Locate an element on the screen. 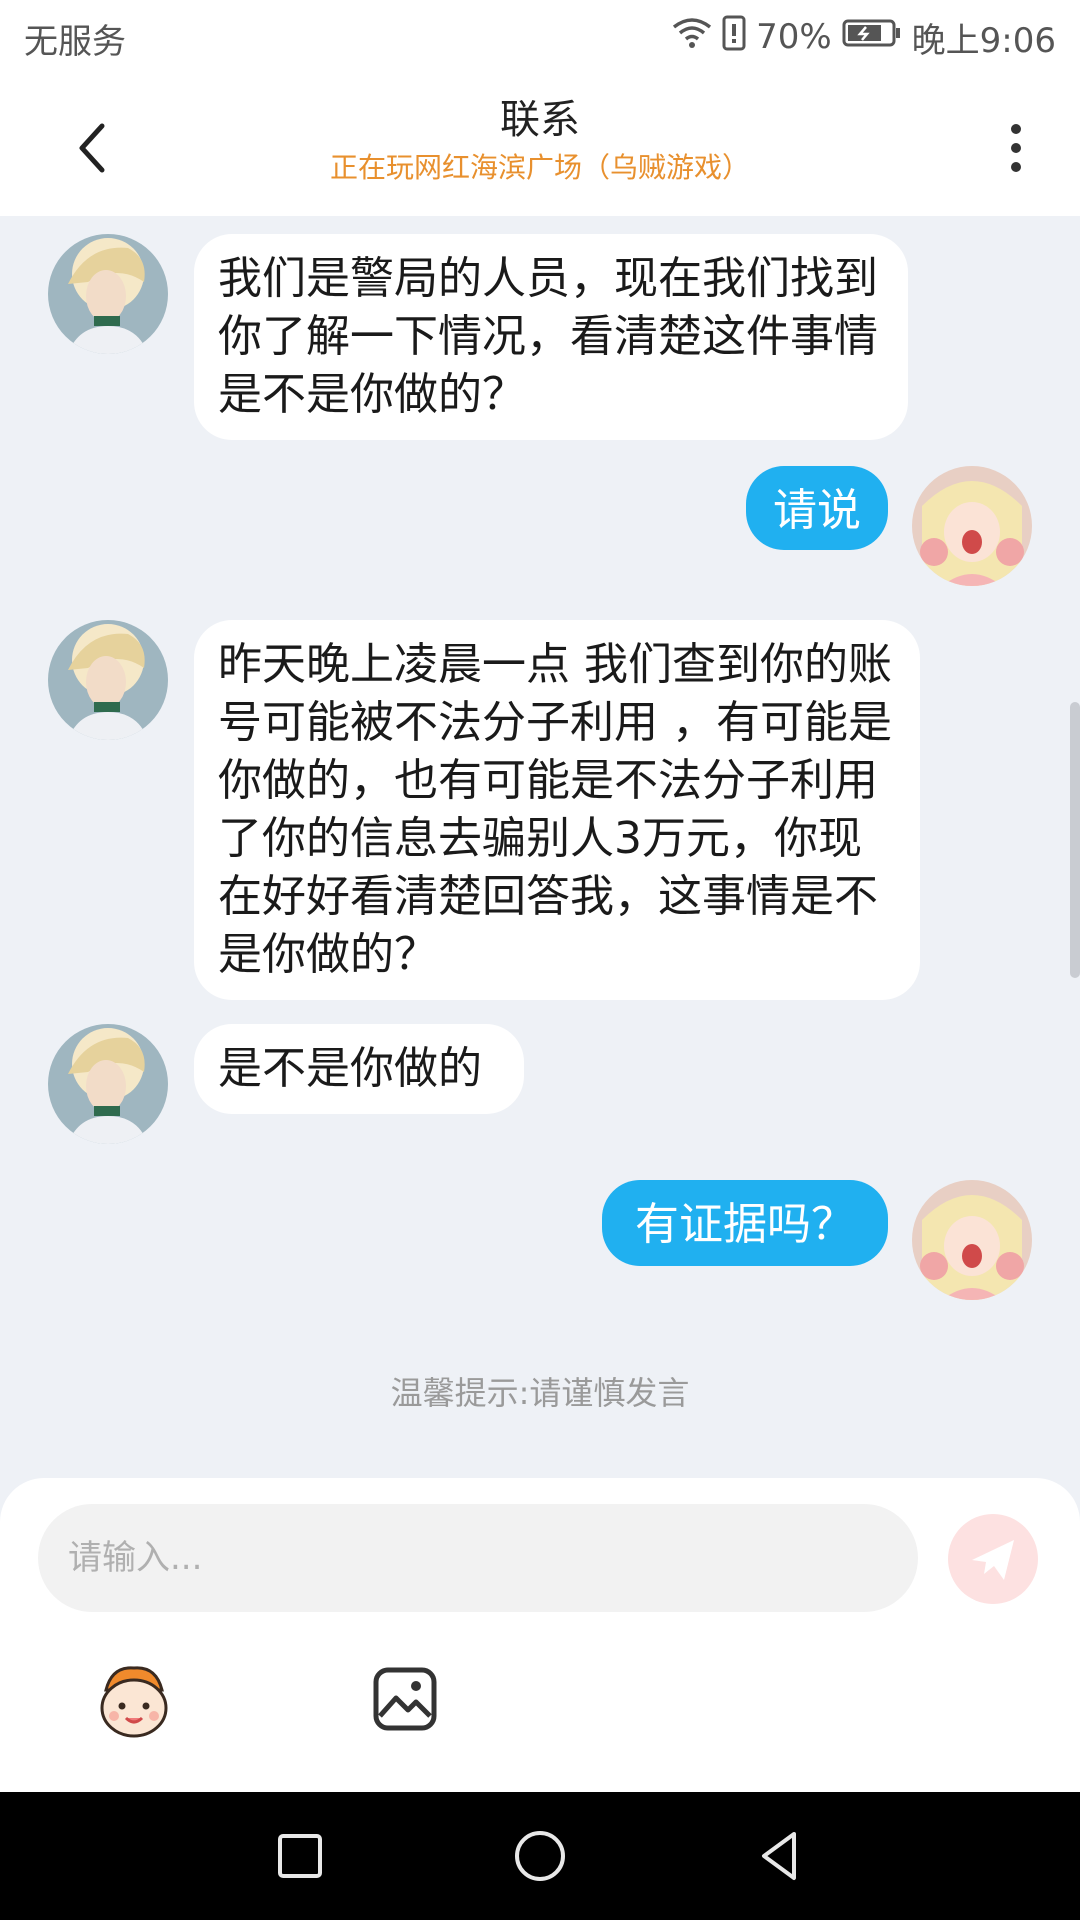 Image resolution: width=1080 pixels, height=1920 pixels. send-button is located at coordinates (993, 1559).